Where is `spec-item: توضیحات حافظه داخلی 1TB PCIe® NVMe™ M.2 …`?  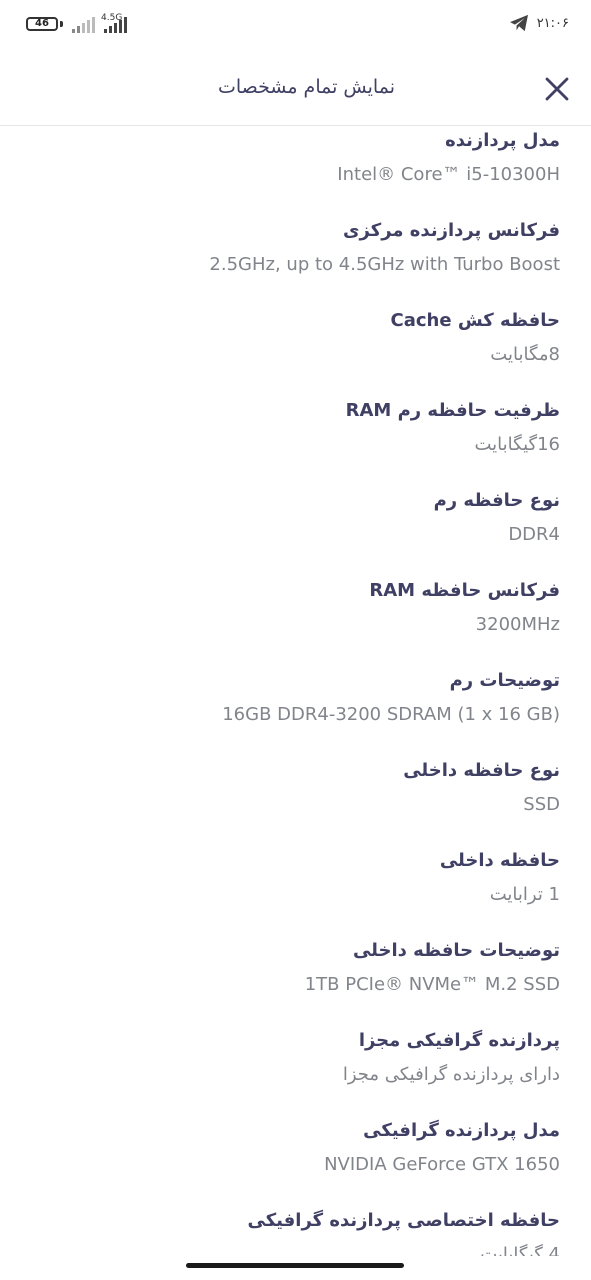 spec-item: توضیحات حافظه داخلی 1TB PCIe® NVMe™ M.2 … is located at coordinates (295, 981).